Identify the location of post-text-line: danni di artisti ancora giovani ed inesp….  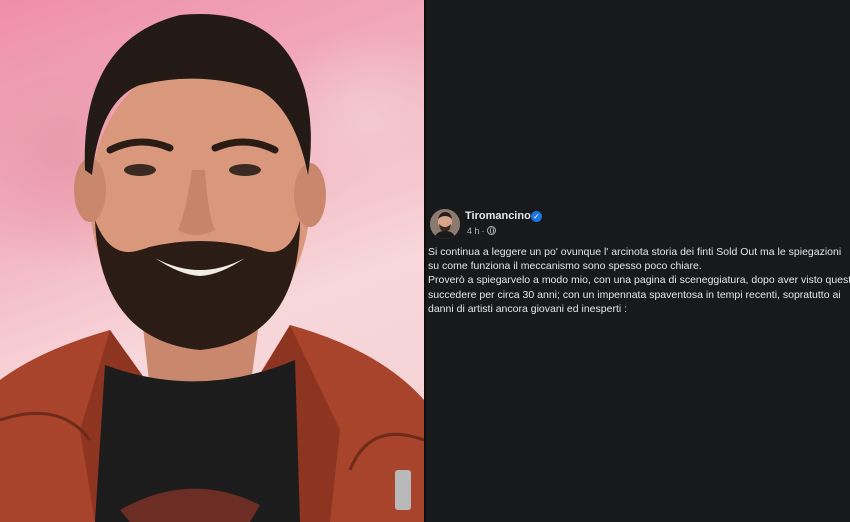
(528, 308).